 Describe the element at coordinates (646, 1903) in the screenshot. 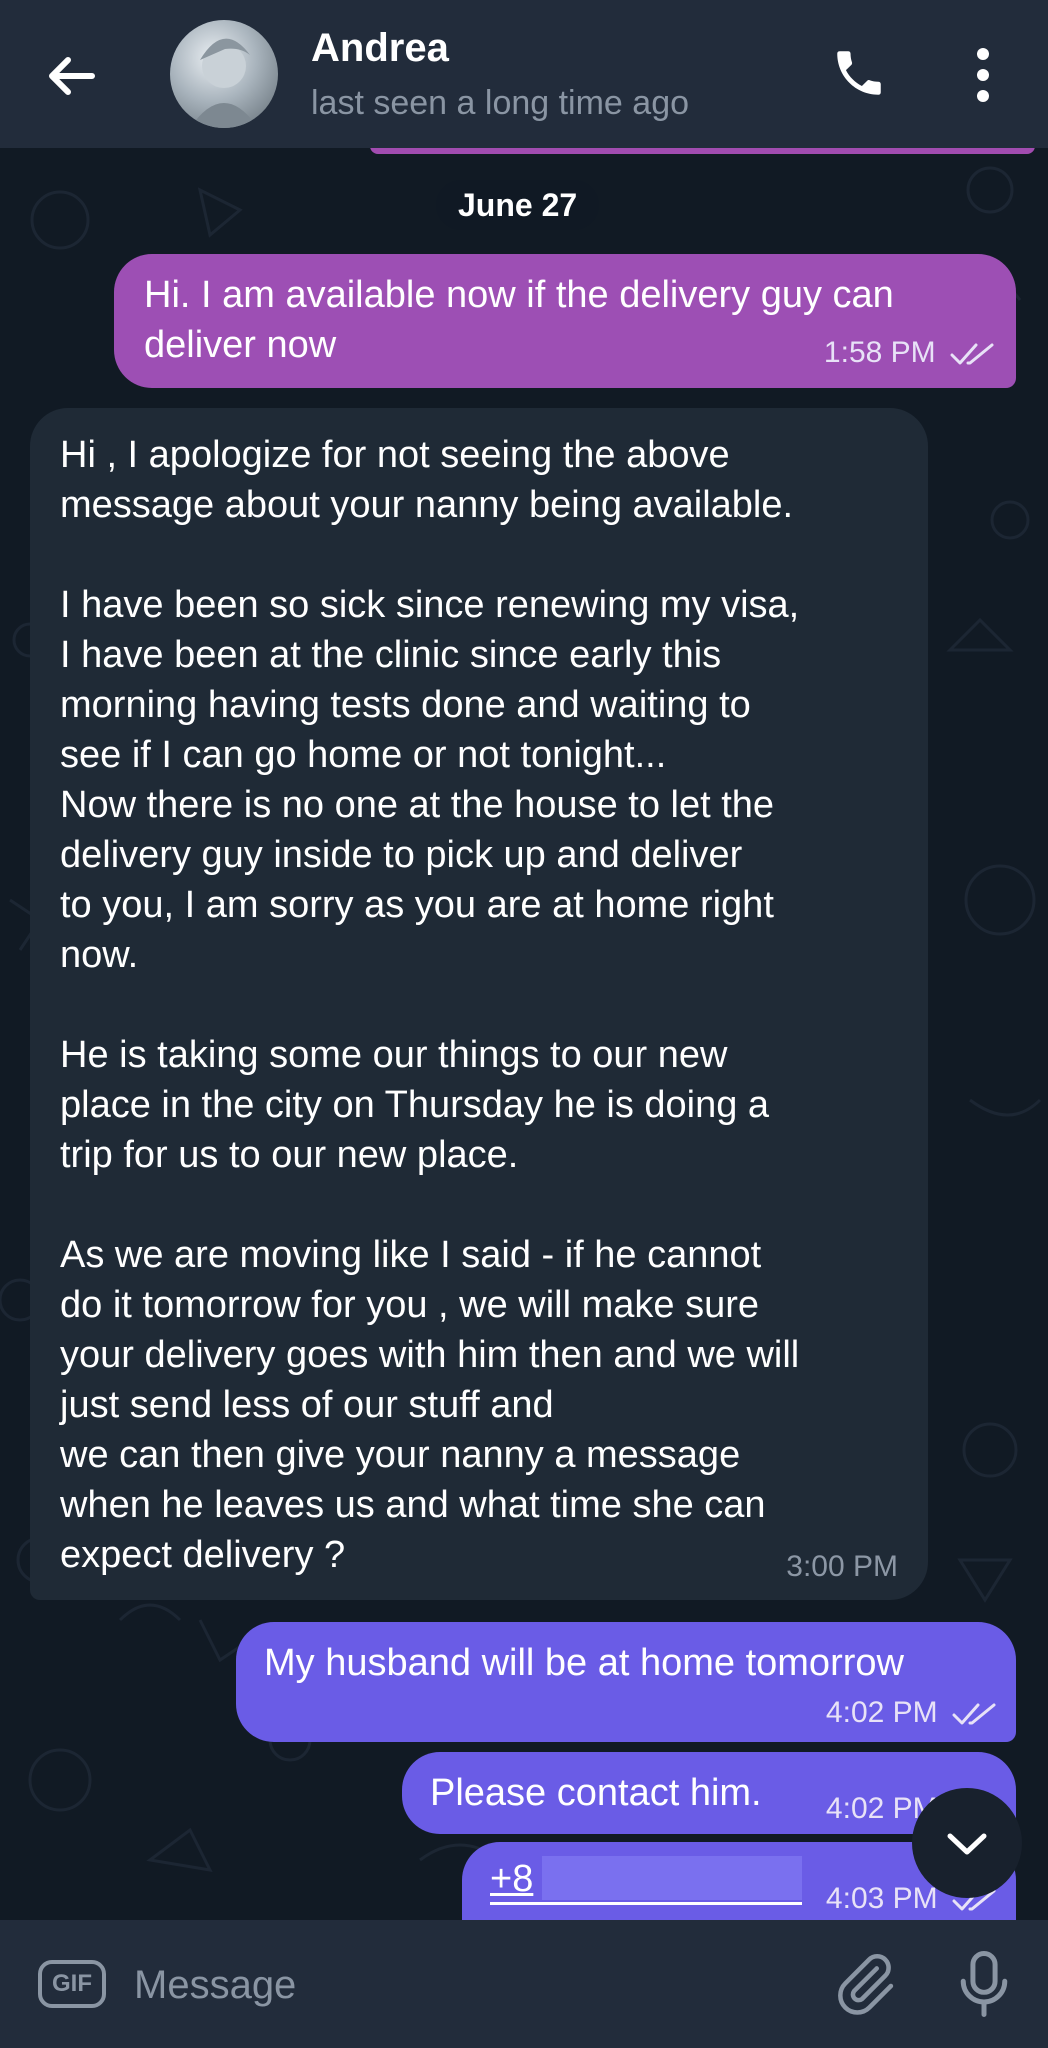

I see `link-underline` at that location.